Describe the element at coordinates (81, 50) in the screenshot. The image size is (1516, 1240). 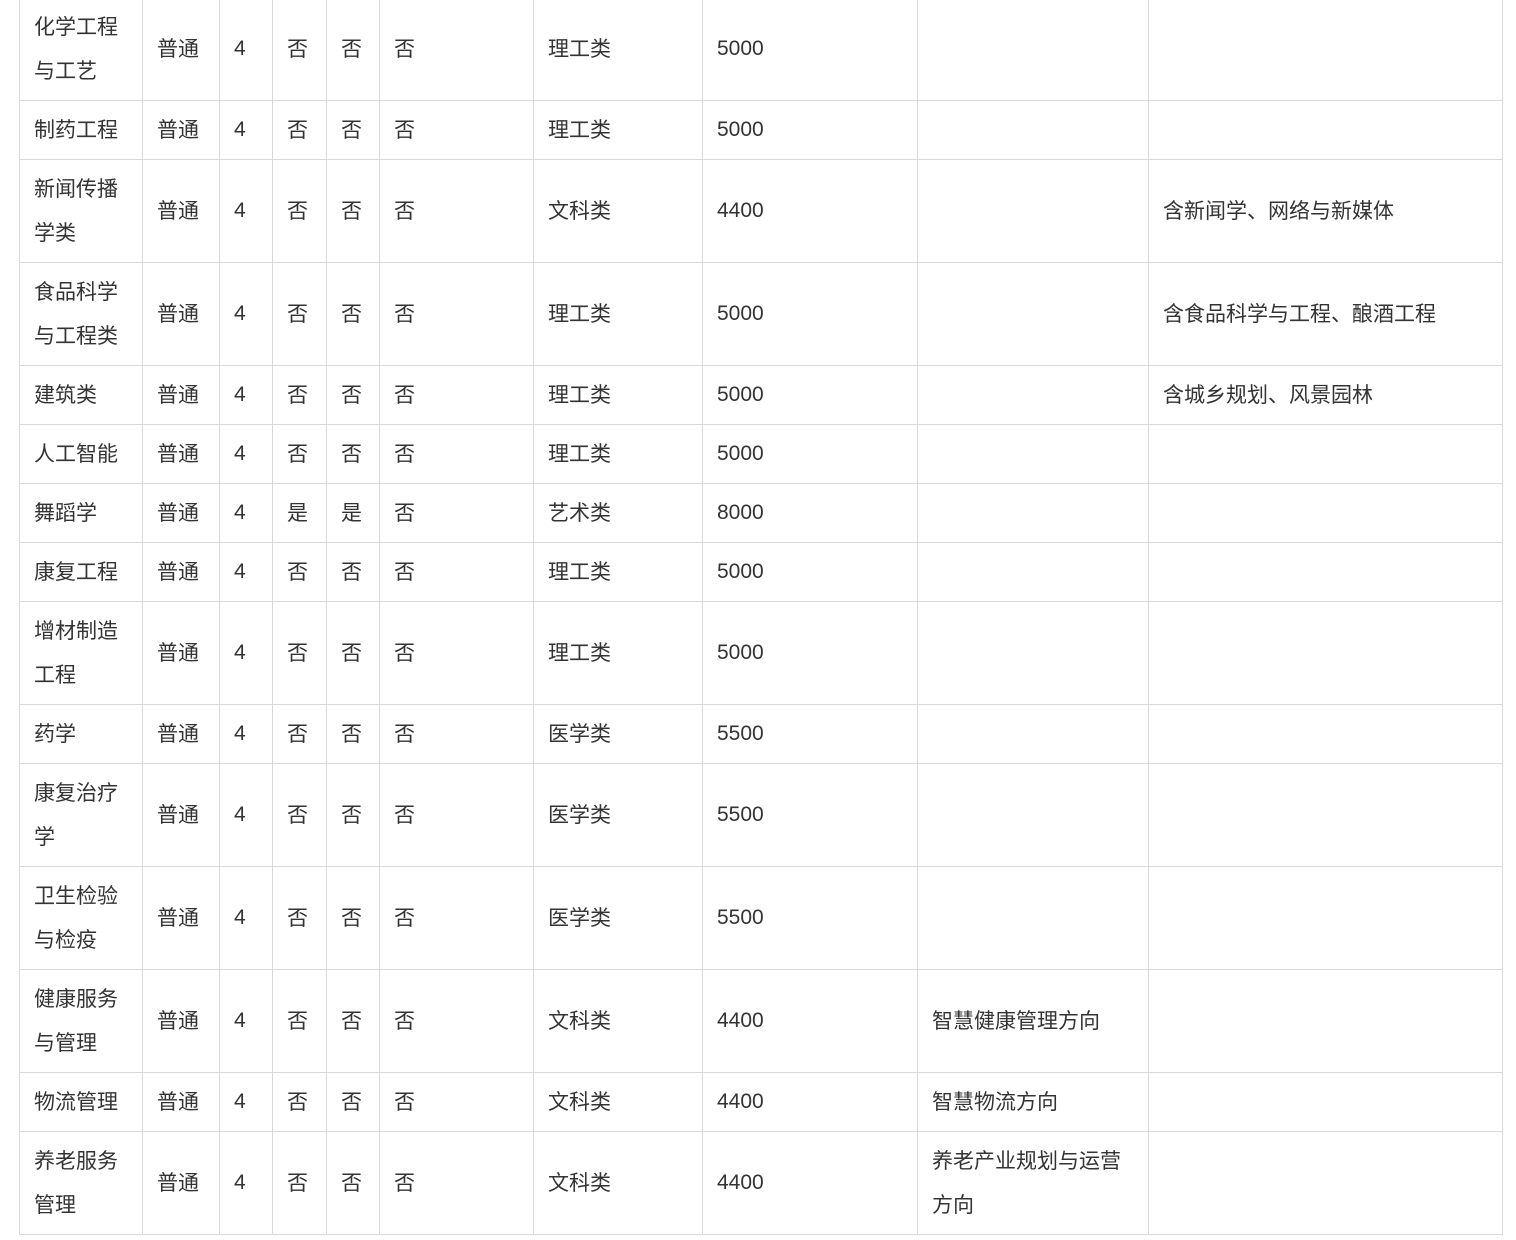
I see `major-name-cell: 化学工程与工艺` at that location.